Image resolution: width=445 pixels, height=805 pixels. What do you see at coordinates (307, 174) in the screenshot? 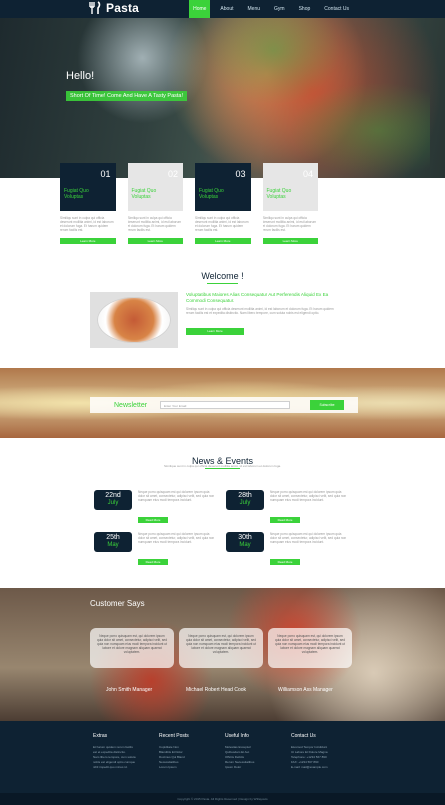
I see `feature-number: 04` at bounding box center [307, 174].